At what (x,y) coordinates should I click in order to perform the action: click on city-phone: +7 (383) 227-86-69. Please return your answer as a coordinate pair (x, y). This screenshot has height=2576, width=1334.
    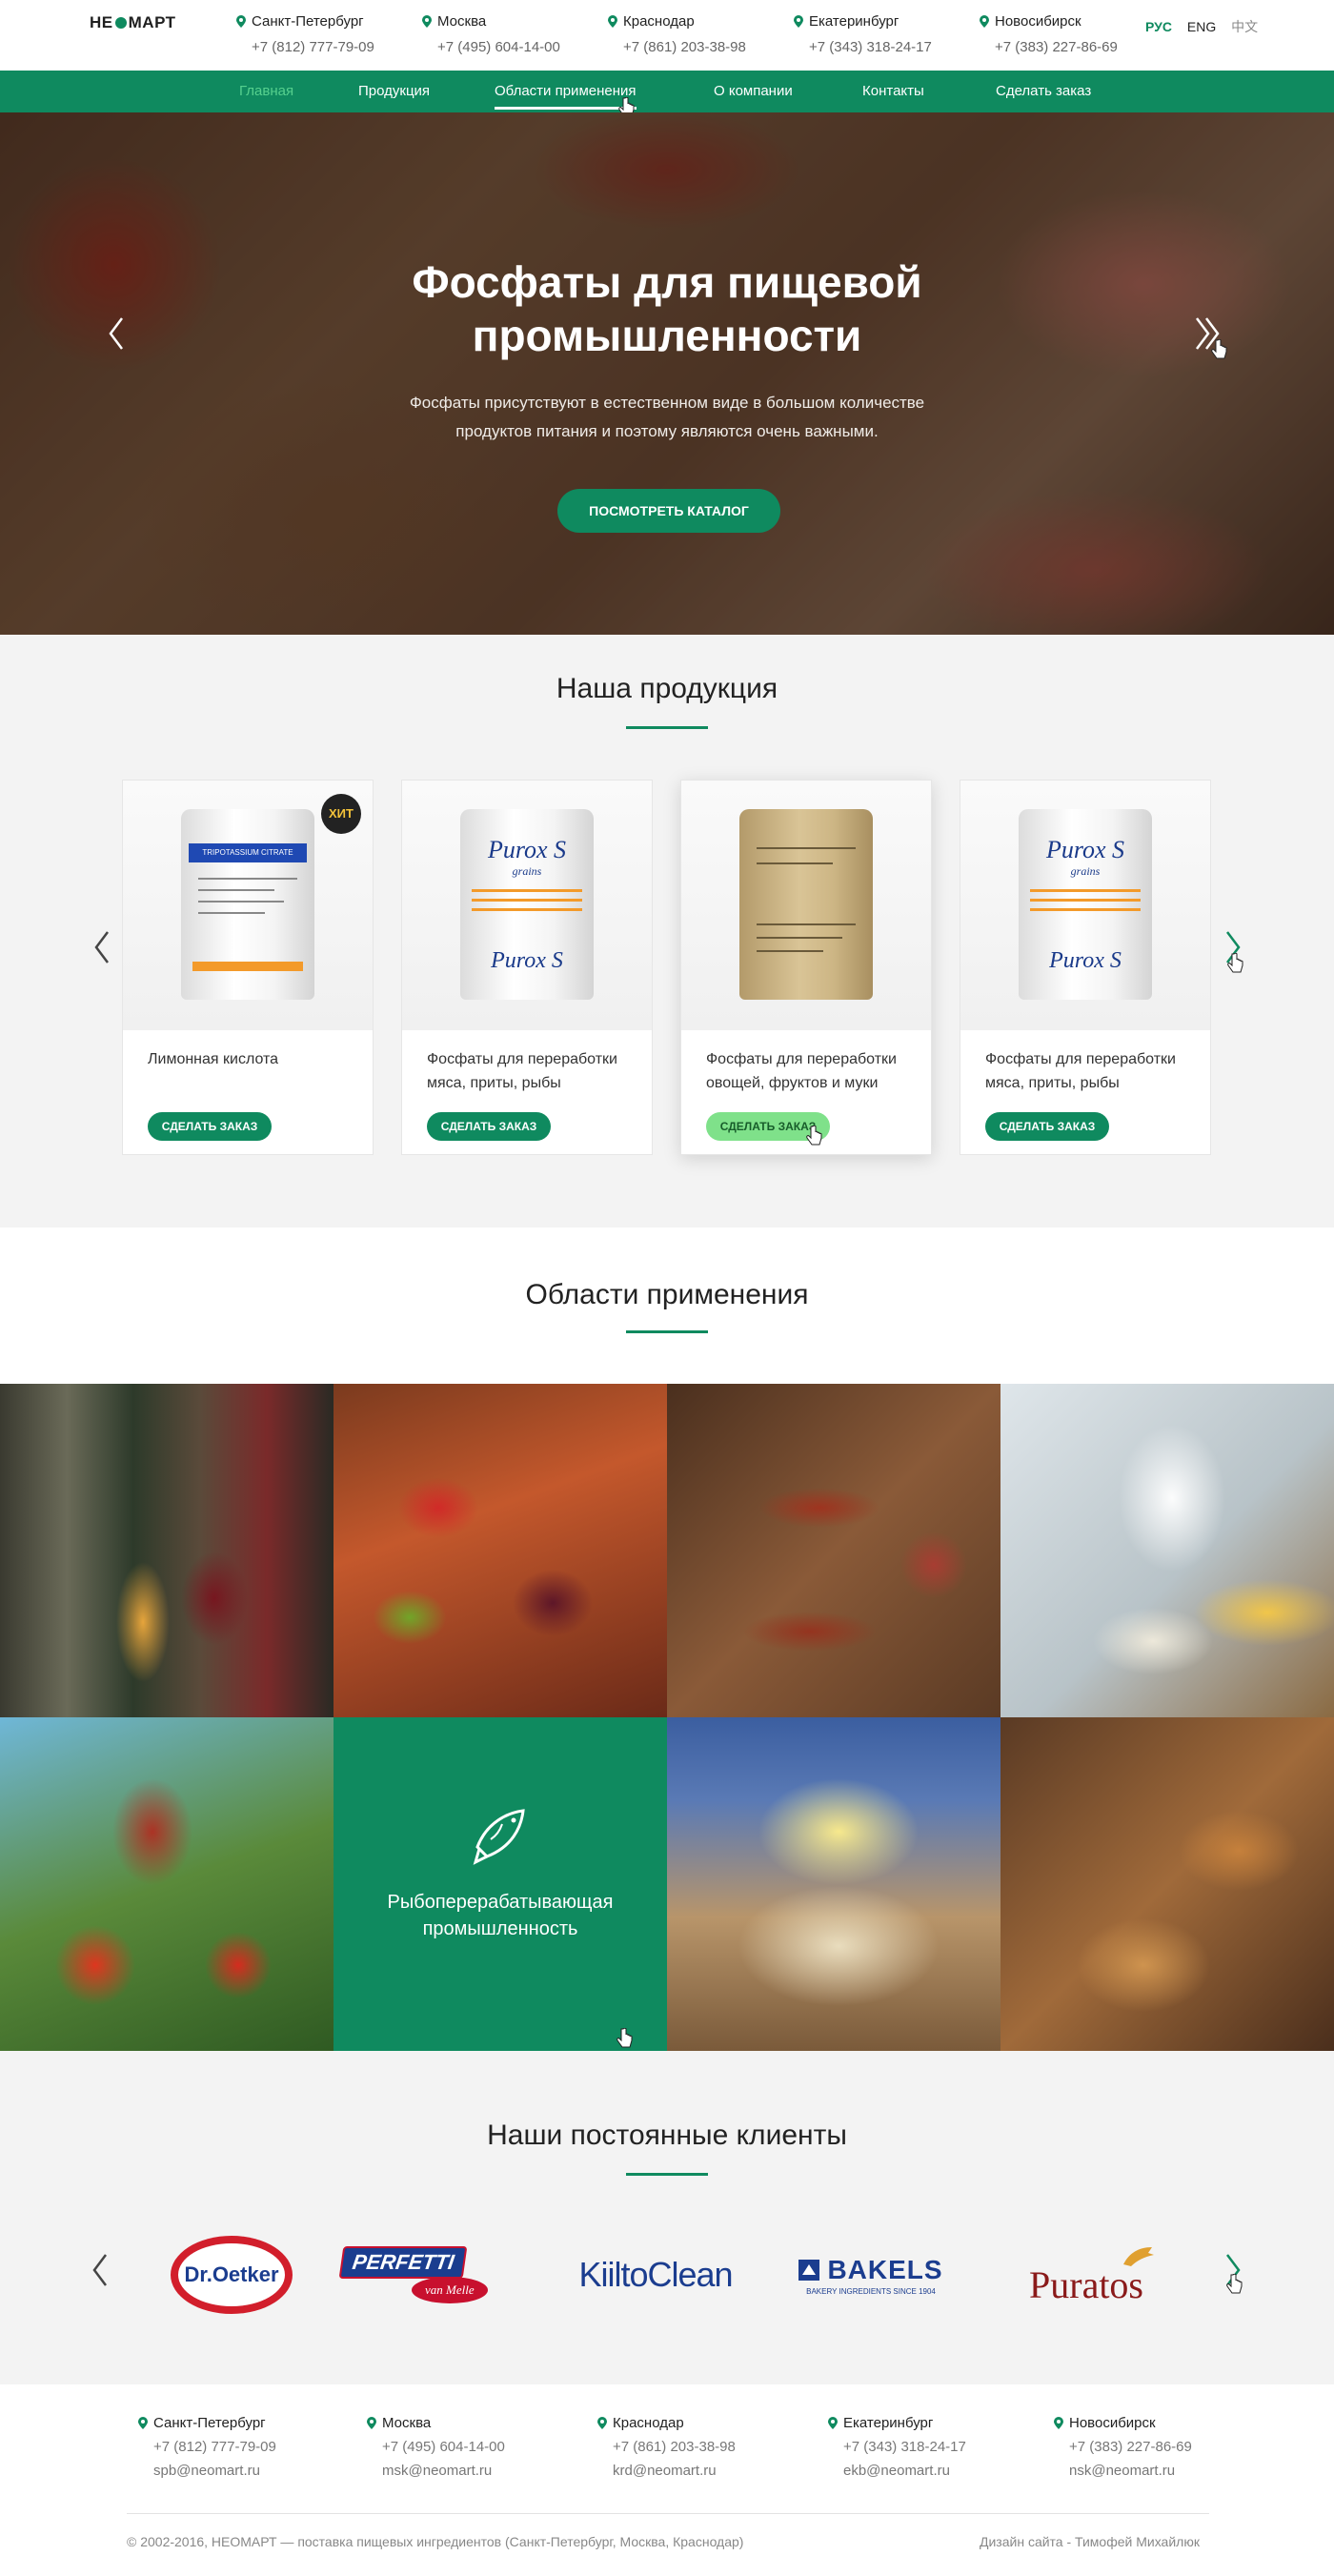
    Looking at the image, I should click on (1049, 47).